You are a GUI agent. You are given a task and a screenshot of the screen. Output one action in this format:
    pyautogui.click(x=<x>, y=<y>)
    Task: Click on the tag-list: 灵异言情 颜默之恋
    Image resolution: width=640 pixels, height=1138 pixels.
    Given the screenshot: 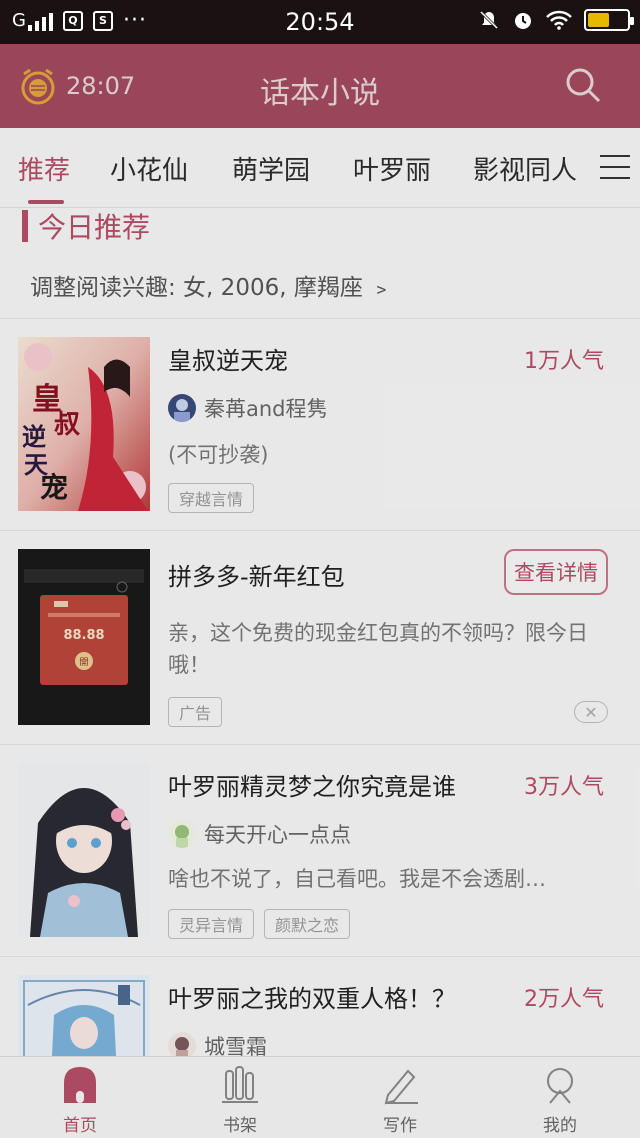 What is the action you would take?
    pyautogui.click(x=259, y=924)
    